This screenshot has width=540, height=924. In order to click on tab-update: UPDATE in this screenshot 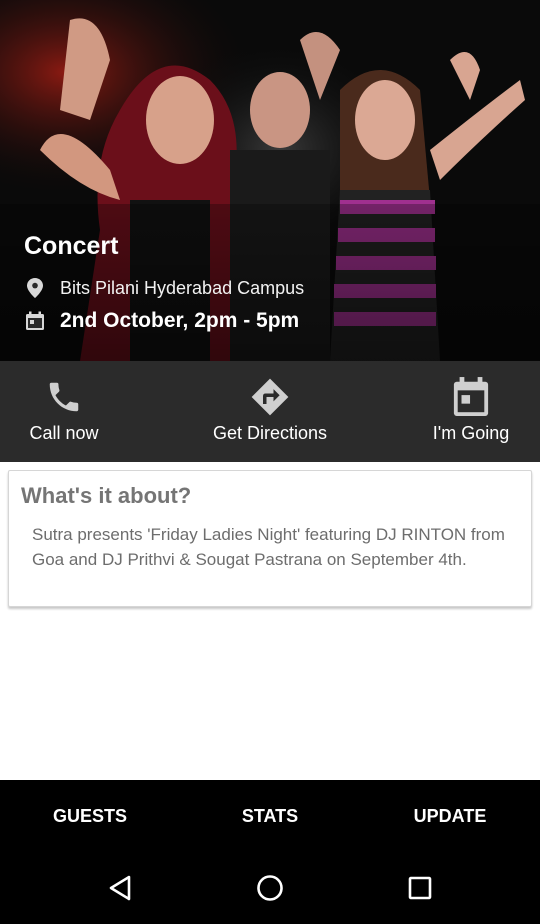, I will do `click(450, 816)`.